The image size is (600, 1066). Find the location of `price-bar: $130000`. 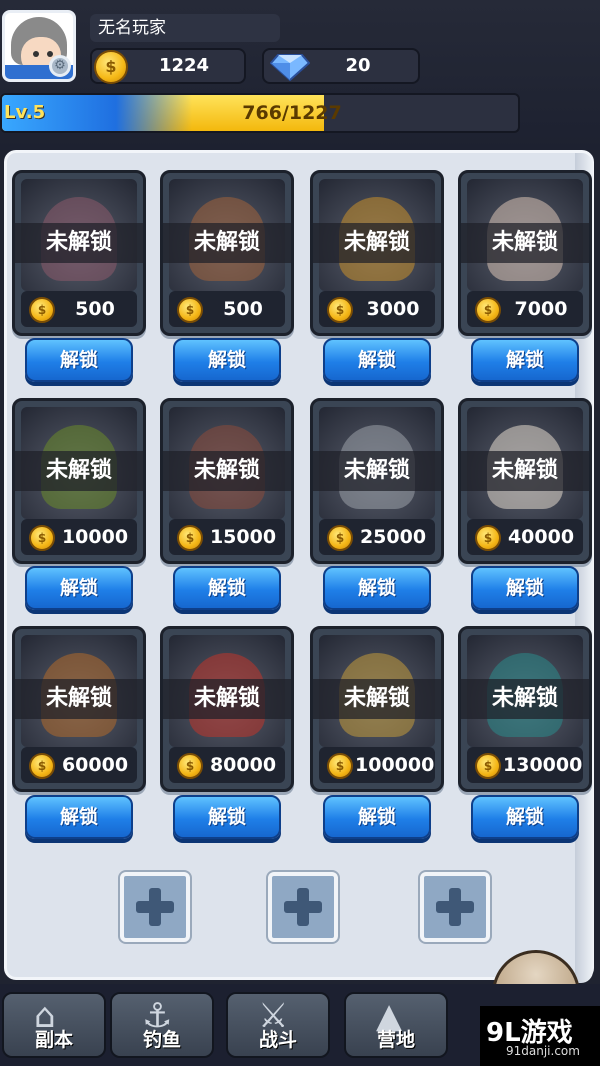

price-bar: $130000 is located at coordinates (525, 765).